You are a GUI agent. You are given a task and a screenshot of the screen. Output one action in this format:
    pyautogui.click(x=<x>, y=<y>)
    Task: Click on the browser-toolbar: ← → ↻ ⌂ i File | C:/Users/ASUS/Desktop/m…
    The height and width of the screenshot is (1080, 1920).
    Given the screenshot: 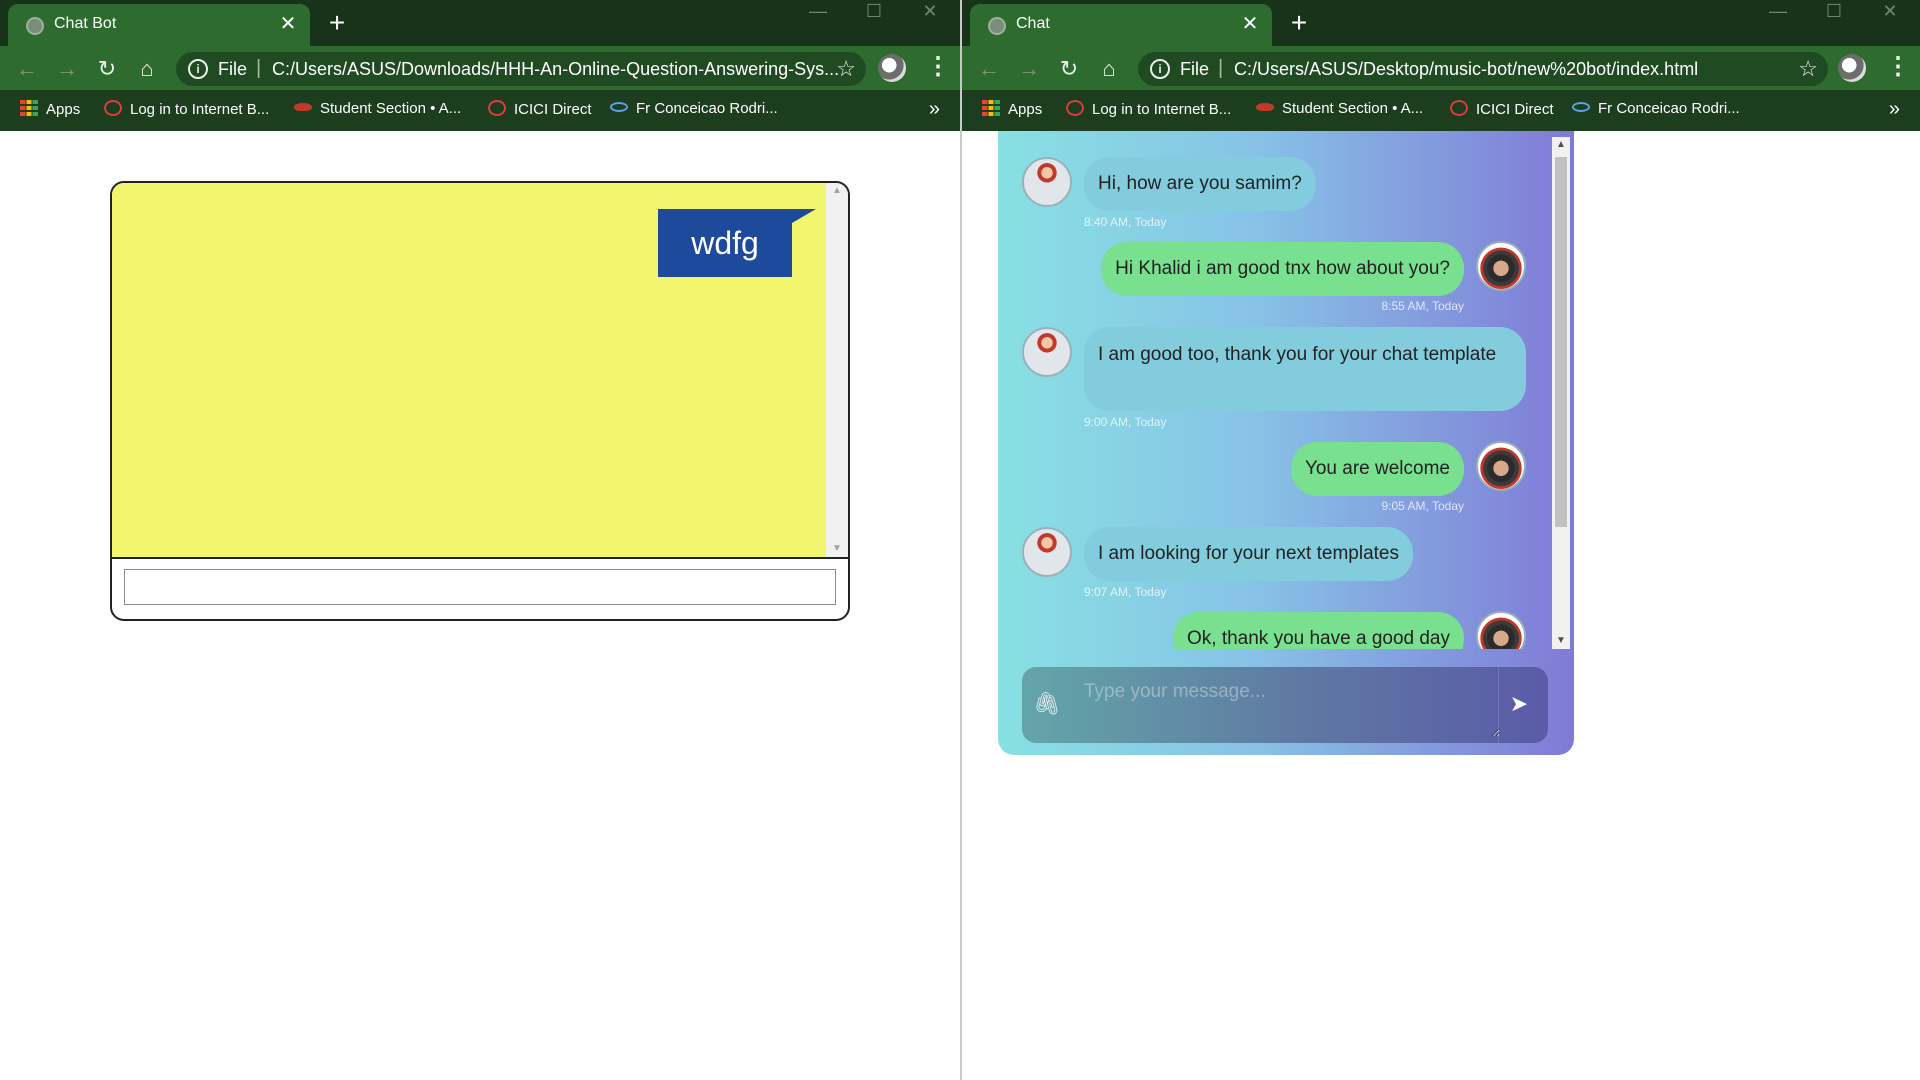 What is the action you would take?
    pyautogui.click(x=1441, y=68)
    